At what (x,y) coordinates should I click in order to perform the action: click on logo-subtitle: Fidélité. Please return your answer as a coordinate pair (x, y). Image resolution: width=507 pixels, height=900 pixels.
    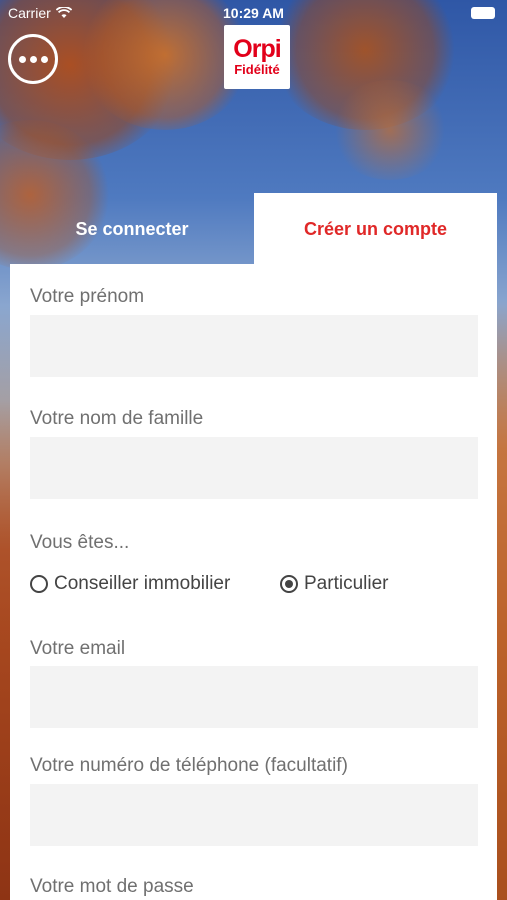
    Looking at the image, I should click on (257, 69).